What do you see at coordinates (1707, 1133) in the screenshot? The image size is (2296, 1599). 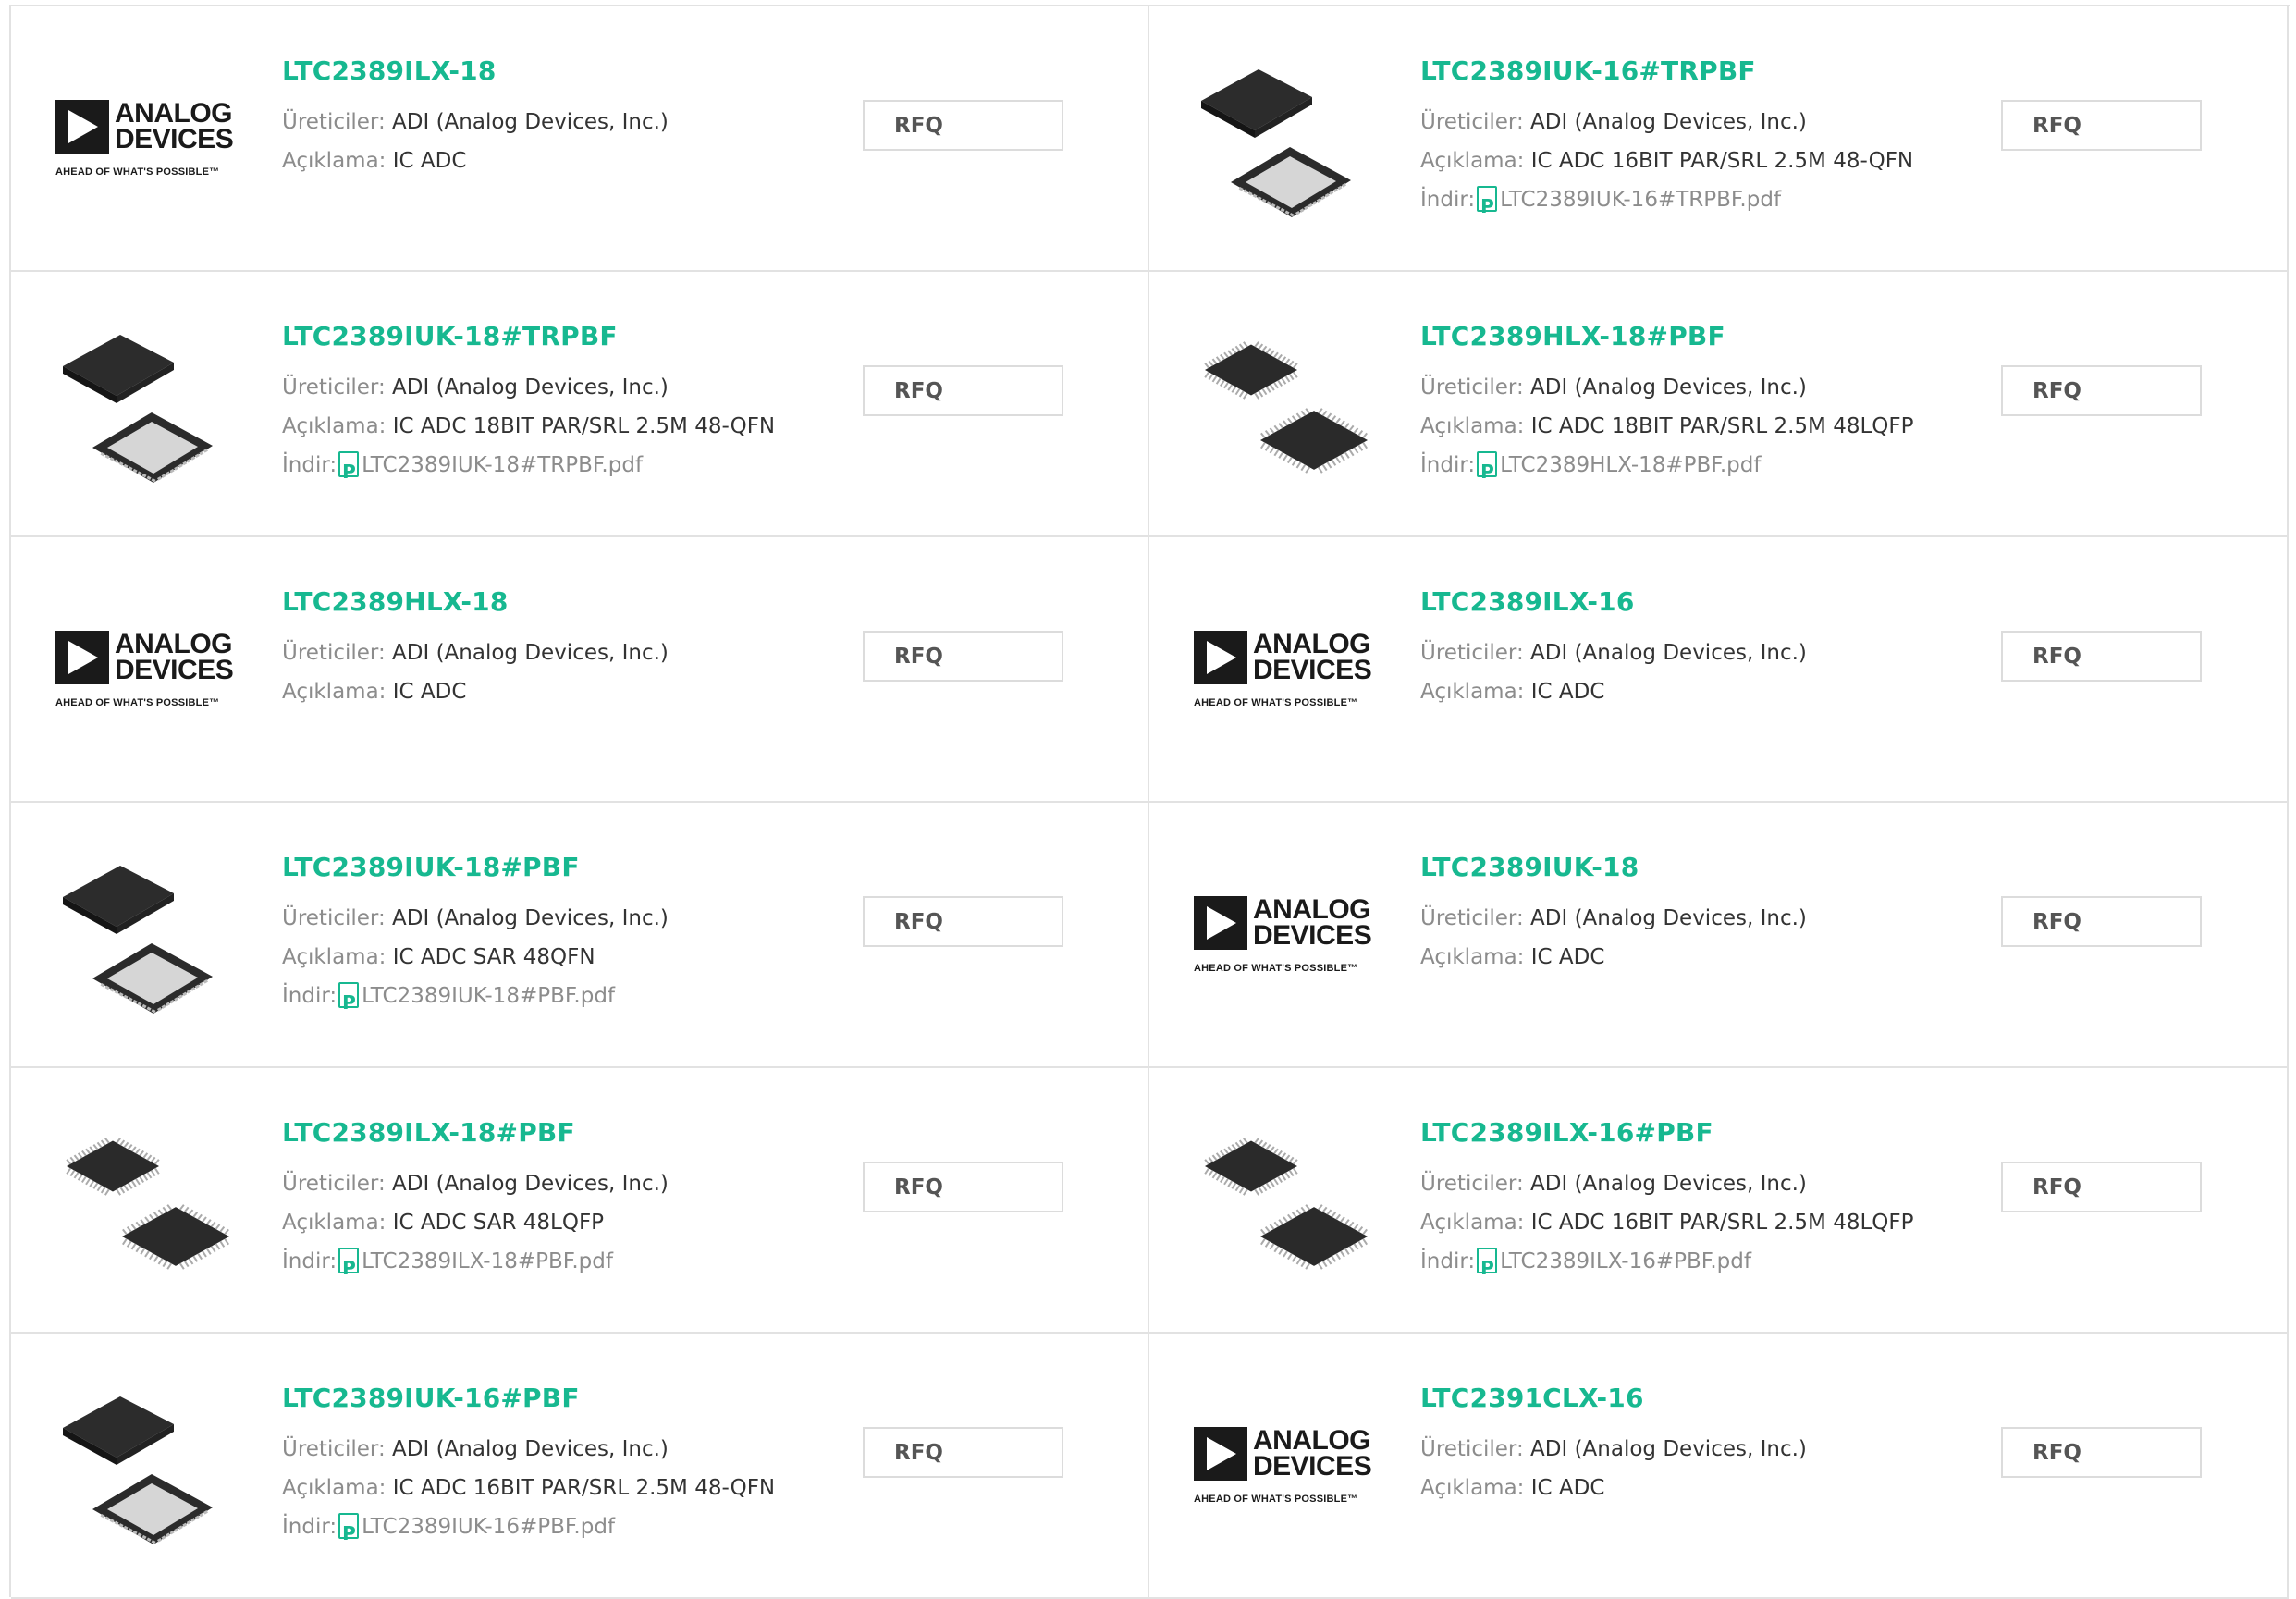 I see `product-name-link: LTC2389ILX-16#PBF` at bounding box center [1707, 1133].